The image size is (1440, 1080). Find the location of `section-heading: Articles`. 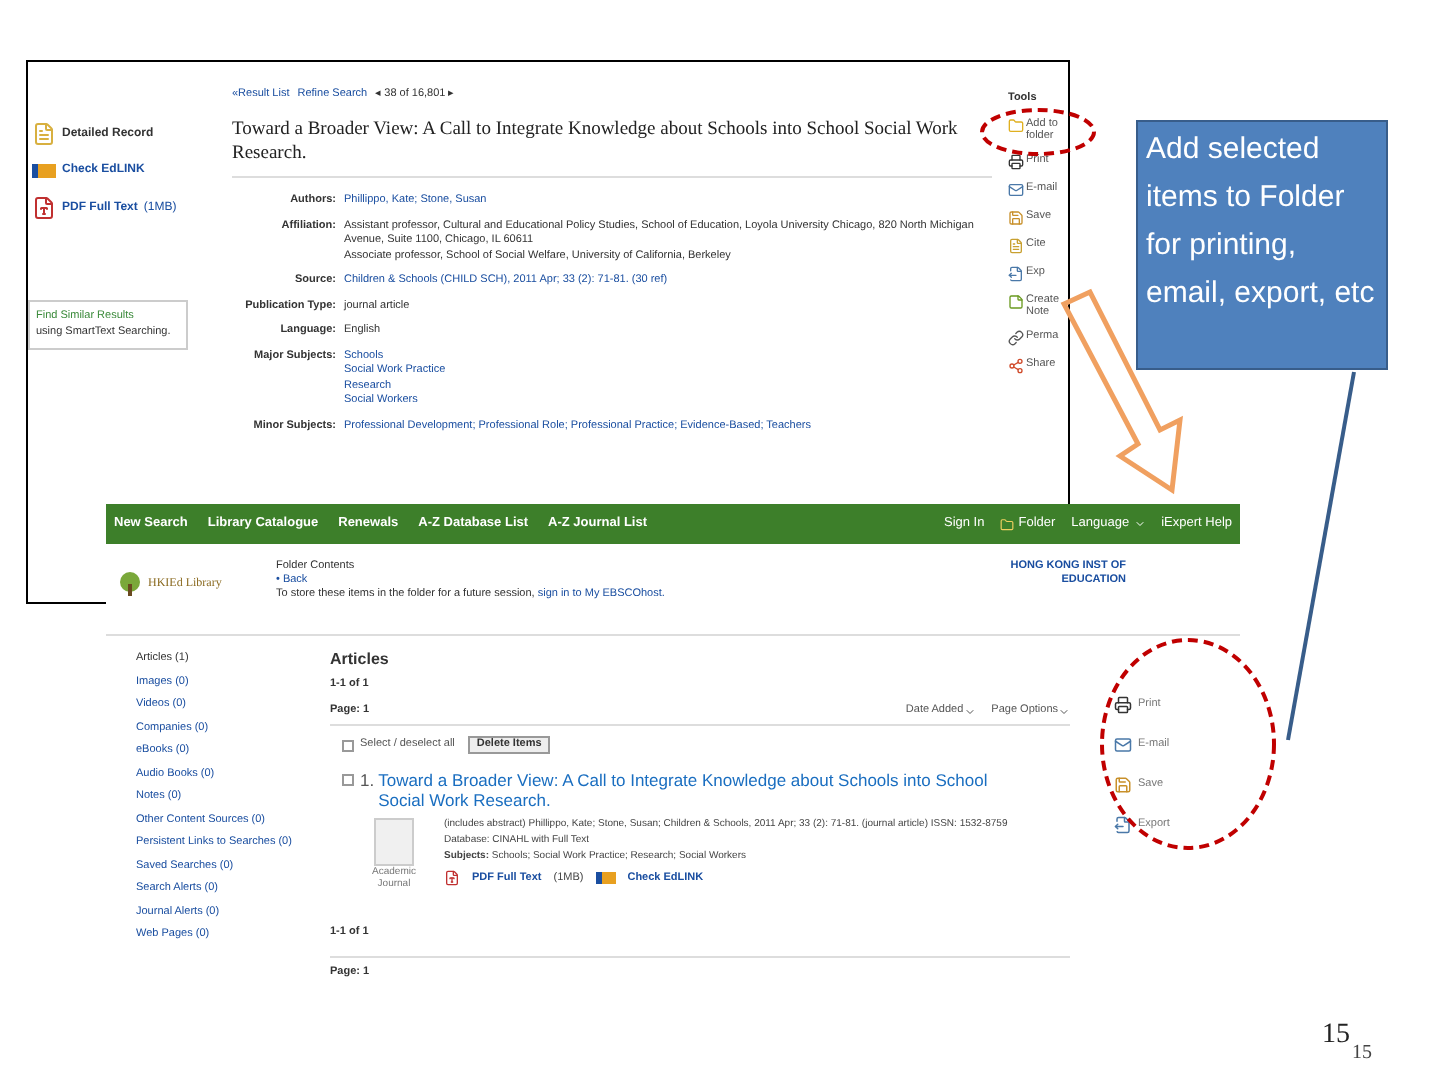

section-heading: Articles is located at coordinates (360, 659).